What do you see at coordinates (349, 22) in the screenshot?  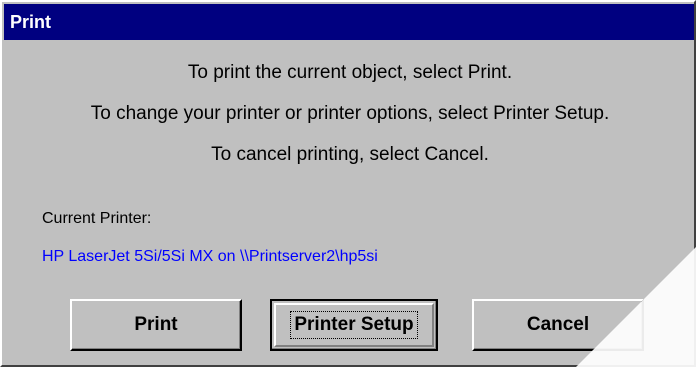 I see `dialog-title: Print` at bounding box center [349, 22].